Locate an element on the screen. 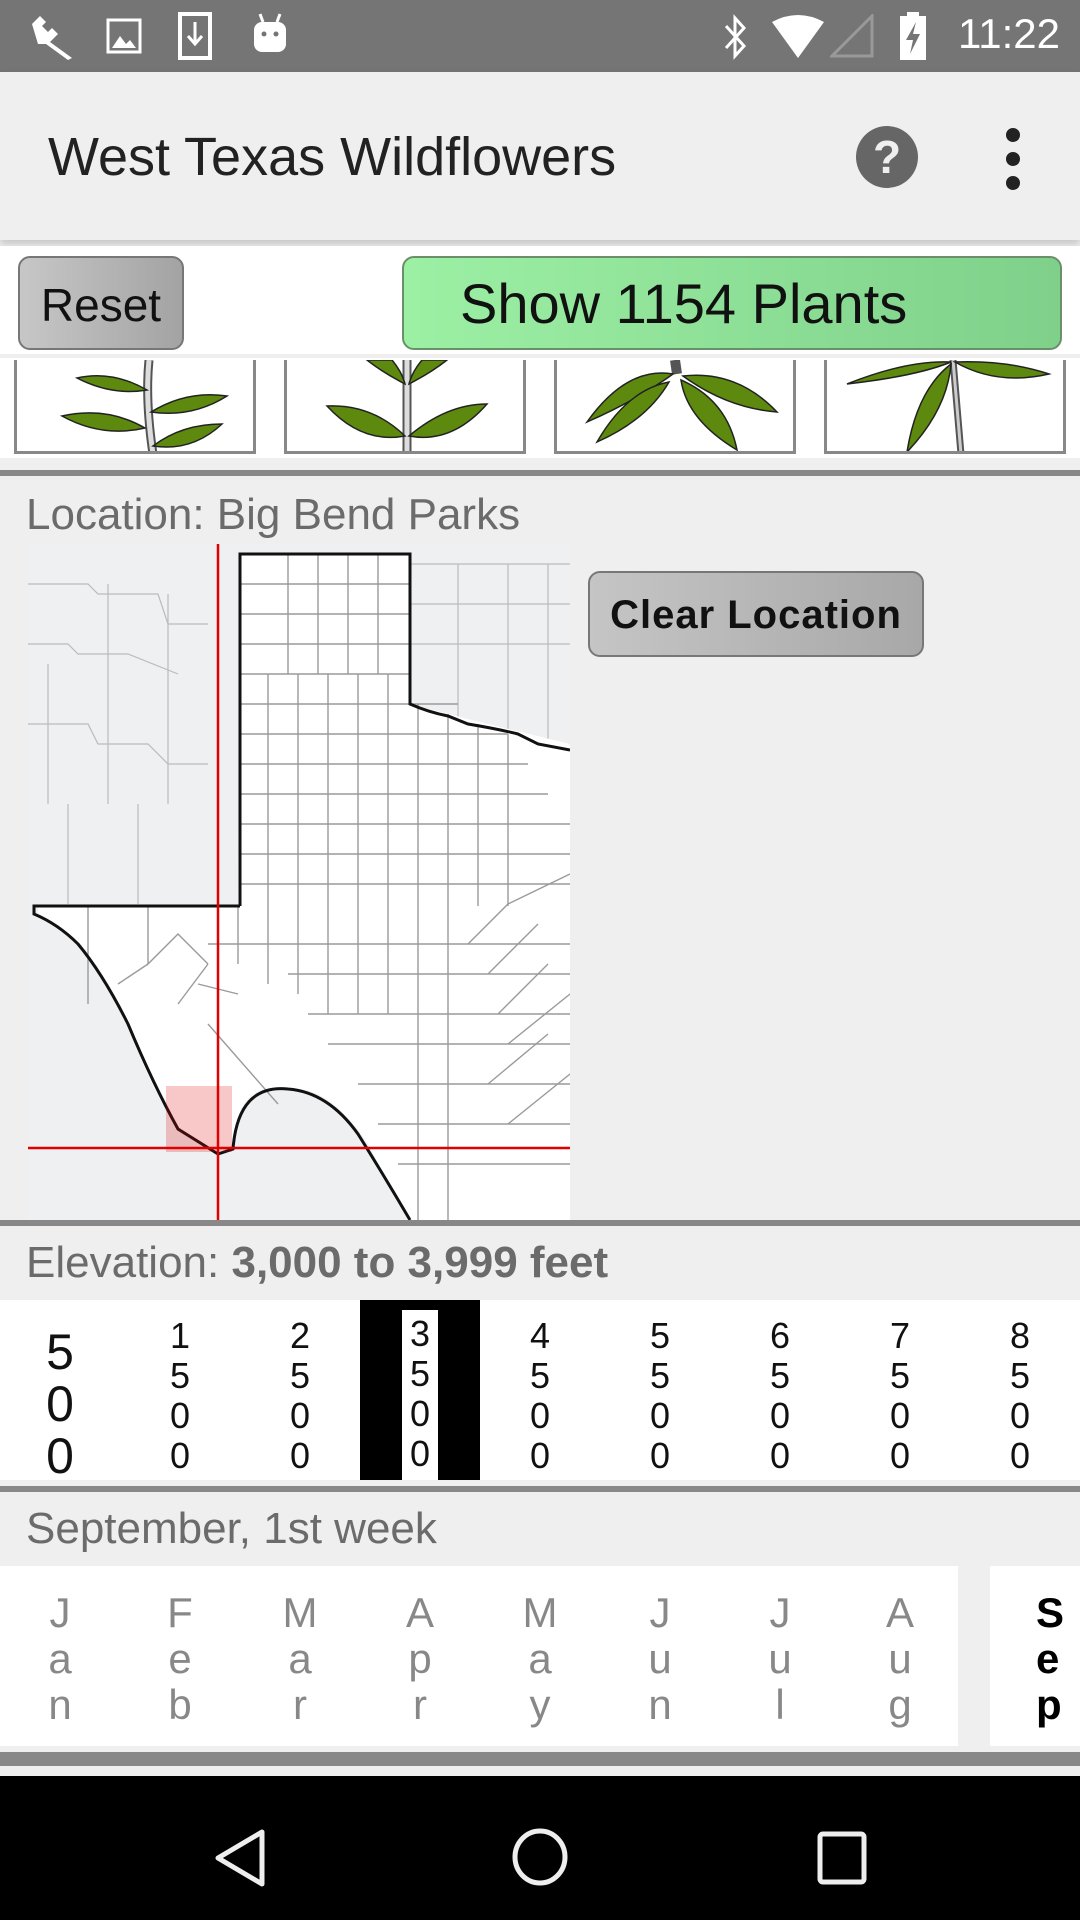 Image resolution: width=1080 pixels, height=1920 pixels. help-icon: ? is located at coordinates (887, 157).